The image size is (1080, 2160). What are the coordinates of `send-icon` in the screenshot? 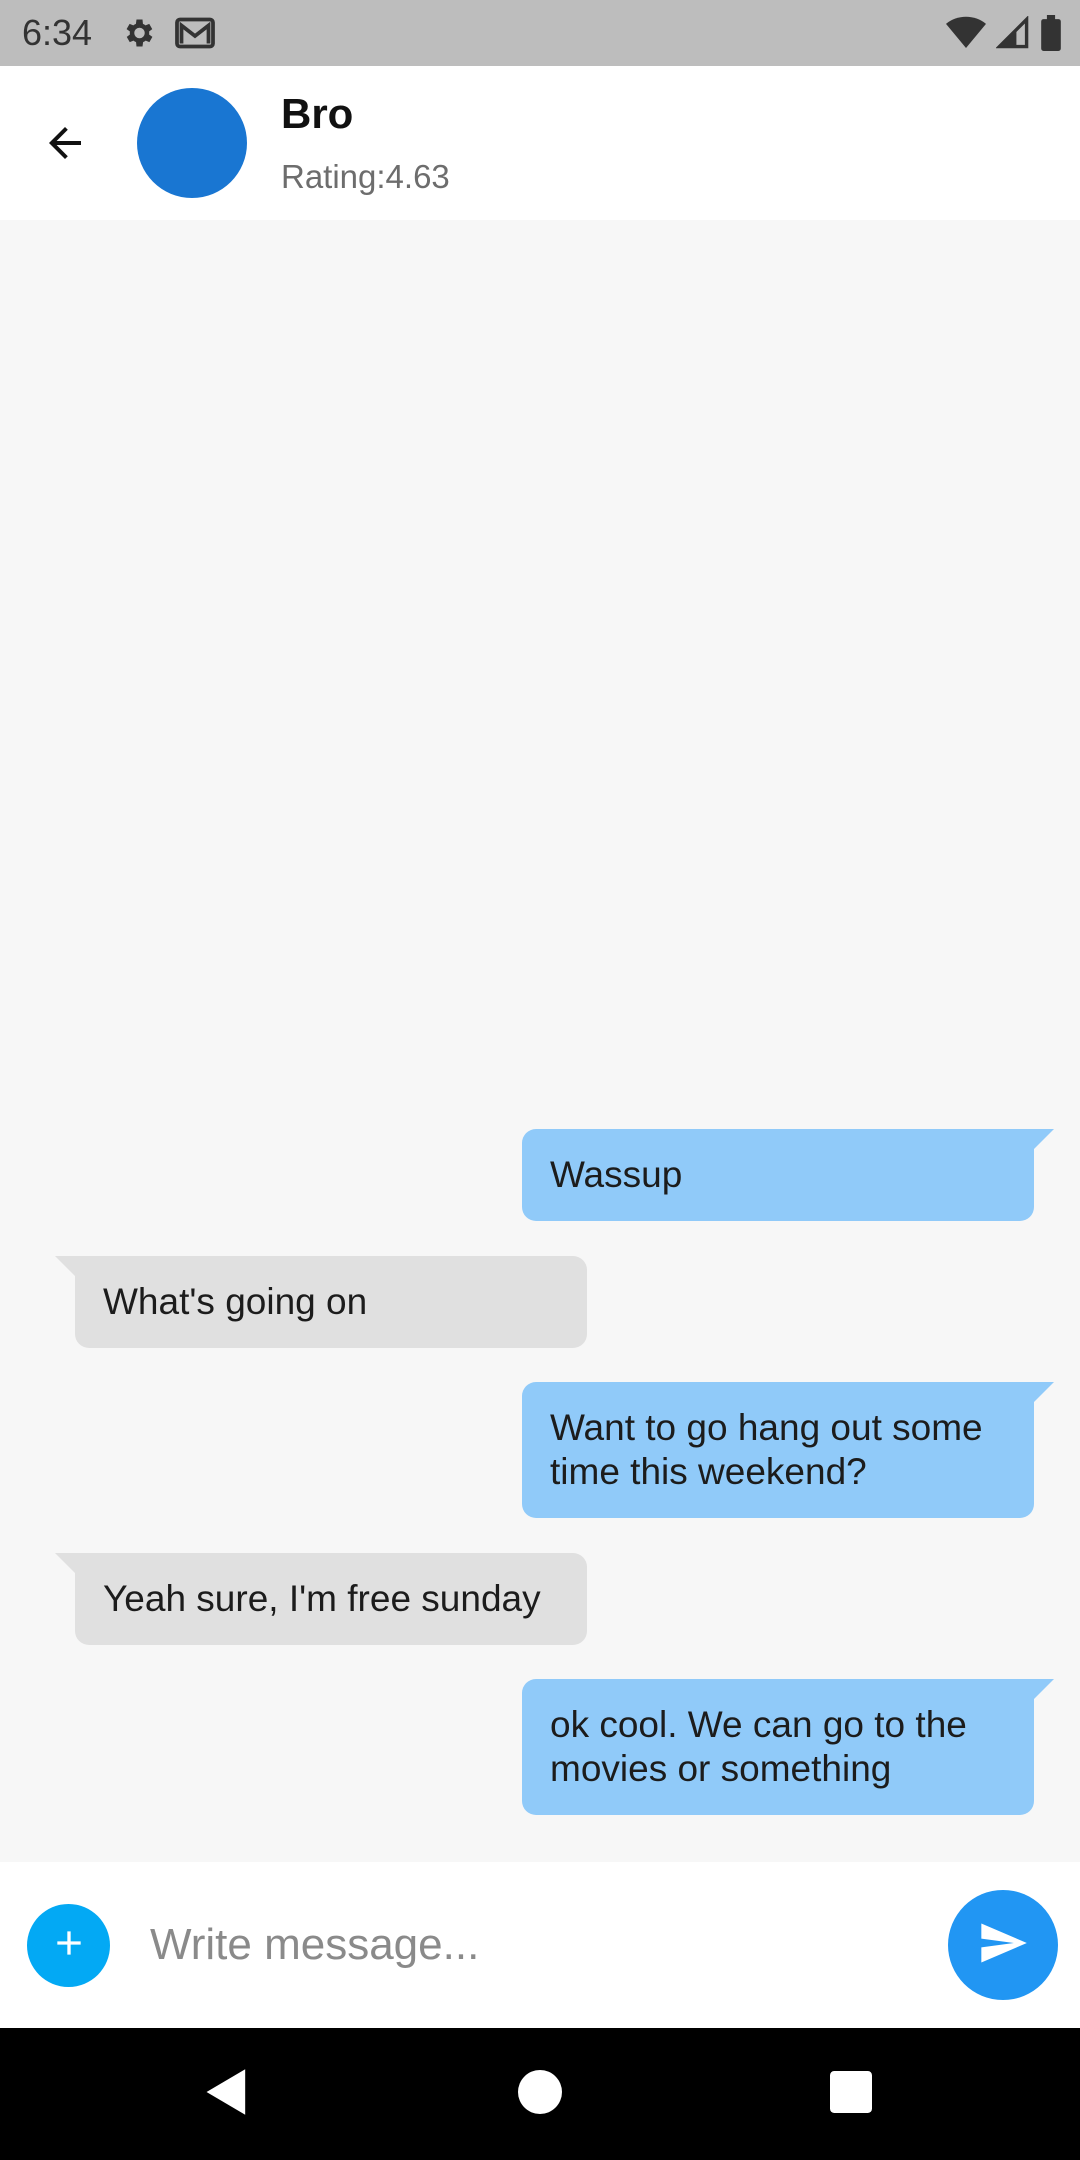 It's located at (1003, 1945).